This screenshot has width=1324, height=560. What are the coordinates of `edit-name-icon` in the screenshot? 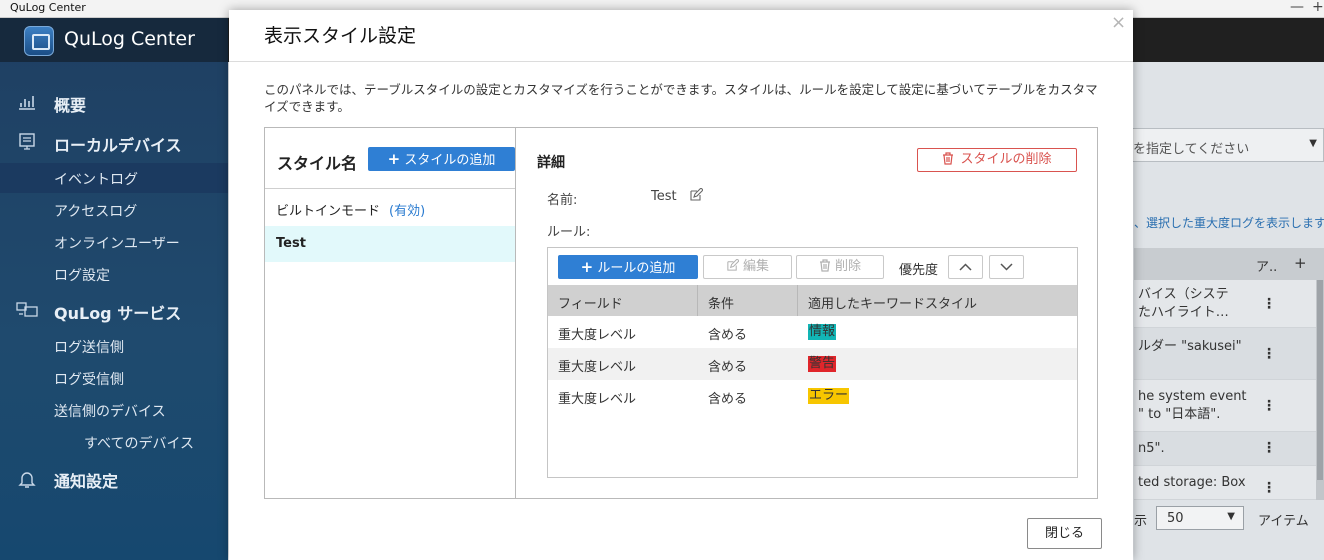 It's located at (696, 195).